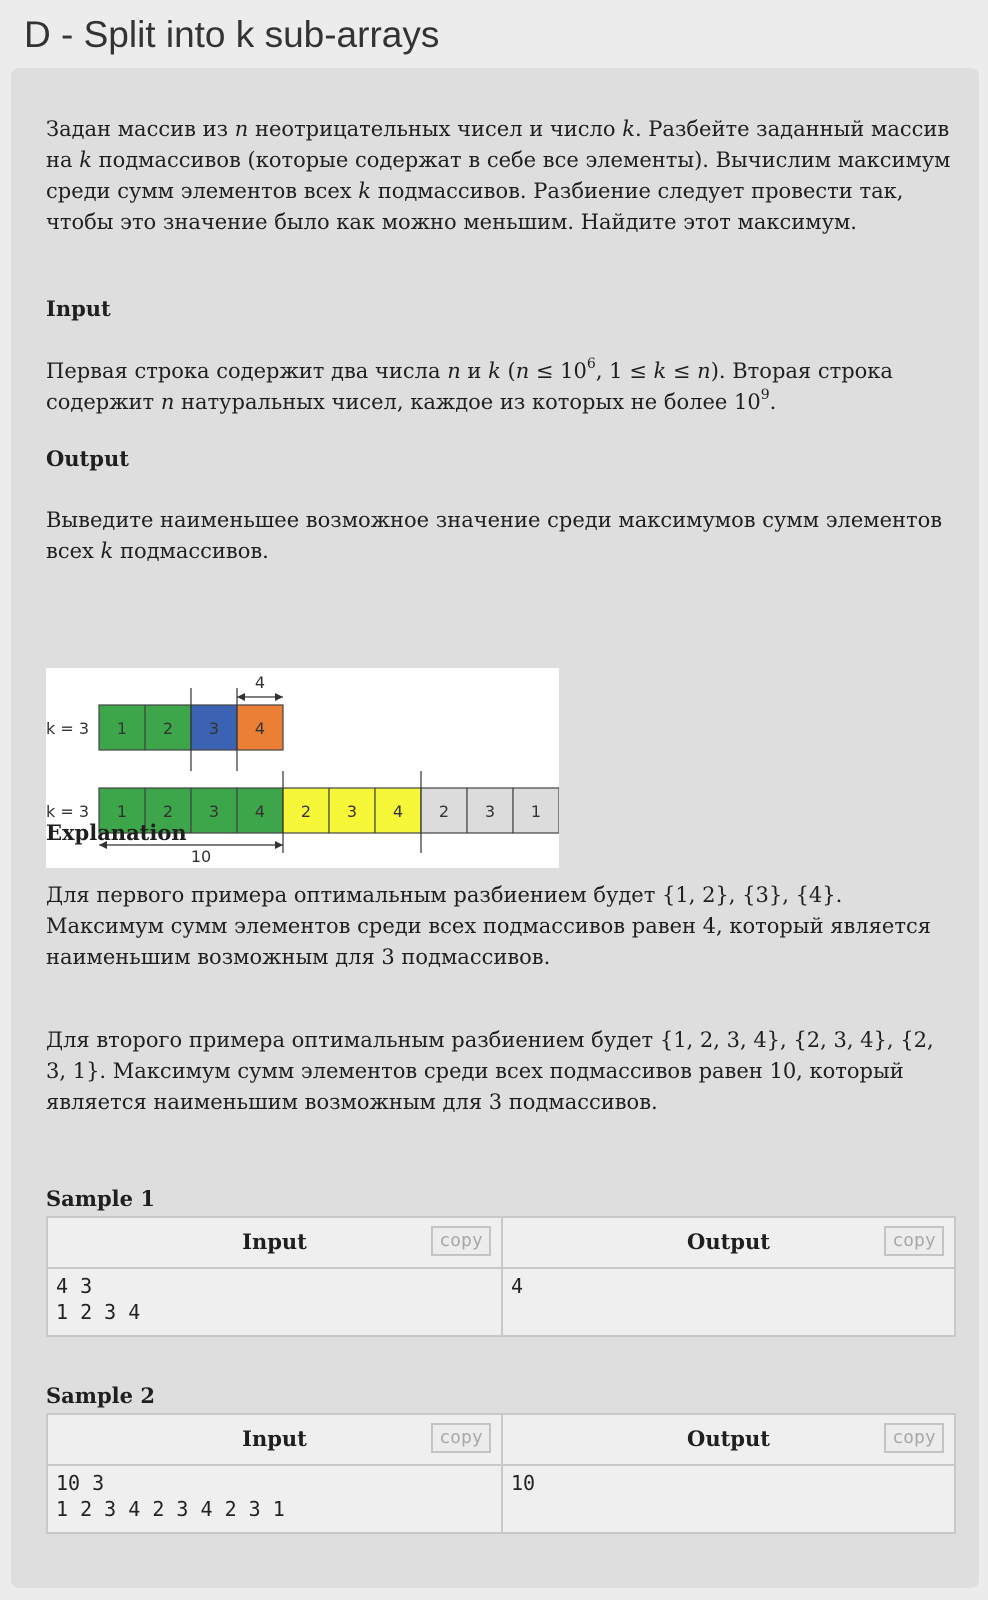 Image resolution: width=988 pixels, height=1600 pixels. I want to click on sample-2-output-copy-button: copy, so click(914, 1438).